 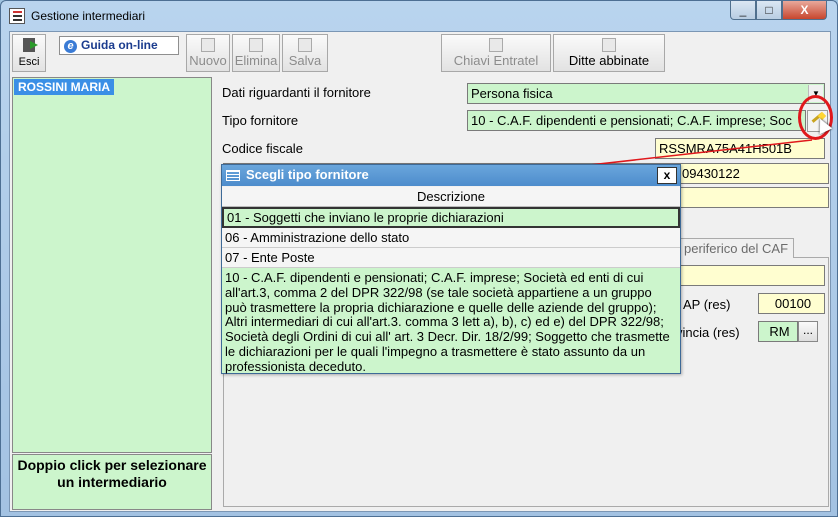 I want to click on descrizione-column-header: Descrizione, so click(x=451, y=197).